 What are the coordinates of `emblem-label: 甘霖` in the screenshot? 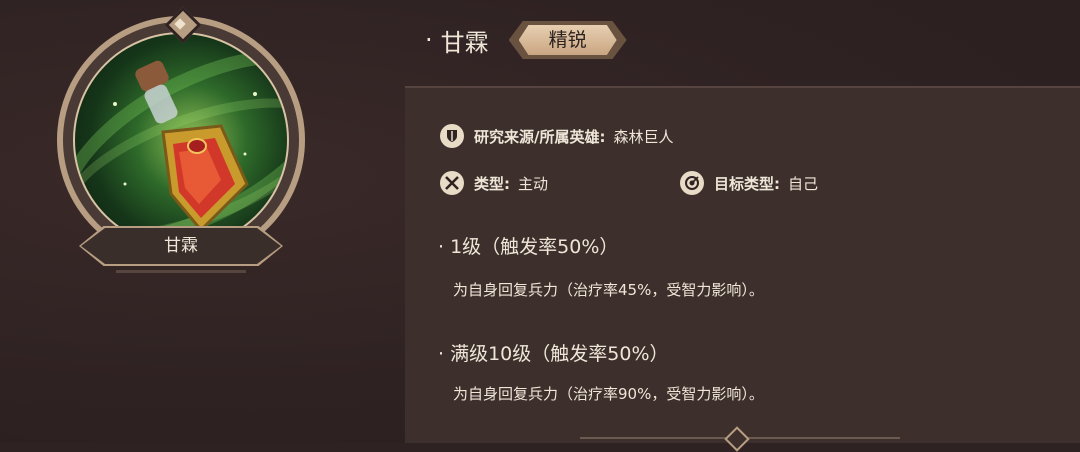 It's located at (181, 246).